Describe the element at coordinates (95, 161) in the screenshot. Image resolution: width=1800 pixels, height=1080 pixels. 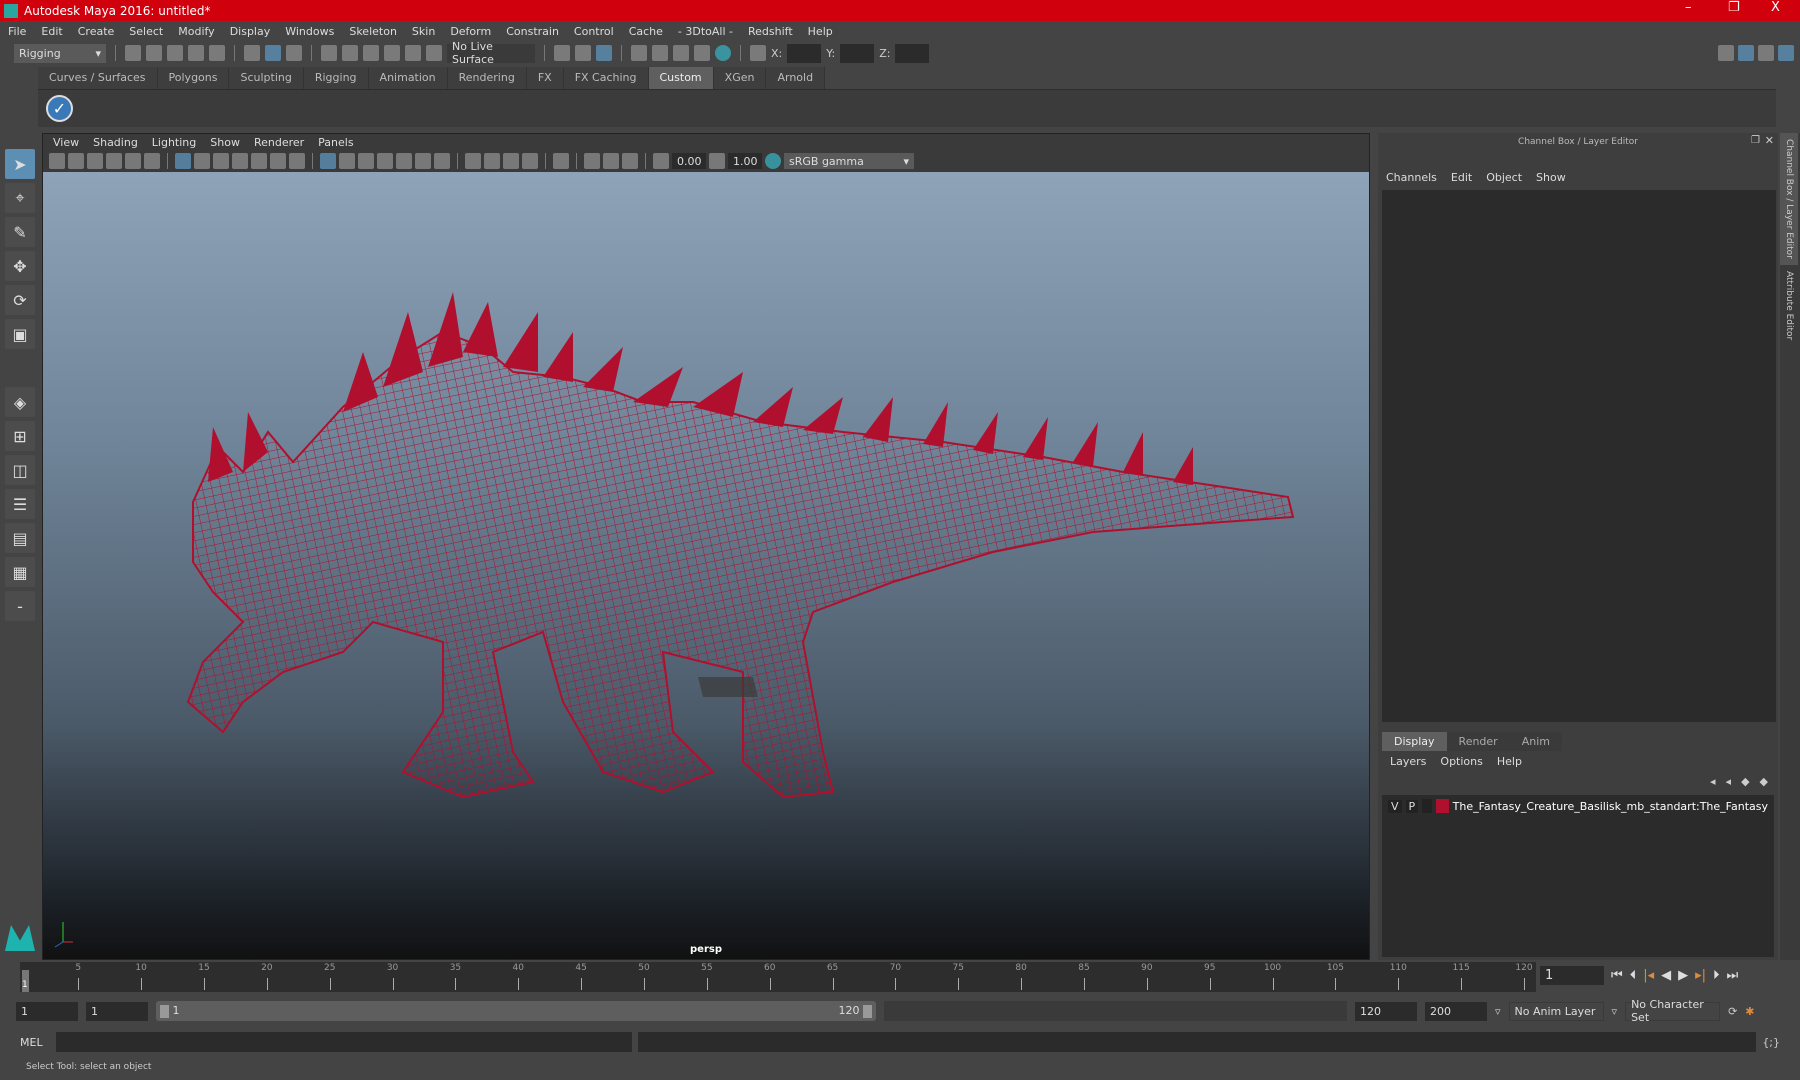
I see `bookmark-icon` at that location.